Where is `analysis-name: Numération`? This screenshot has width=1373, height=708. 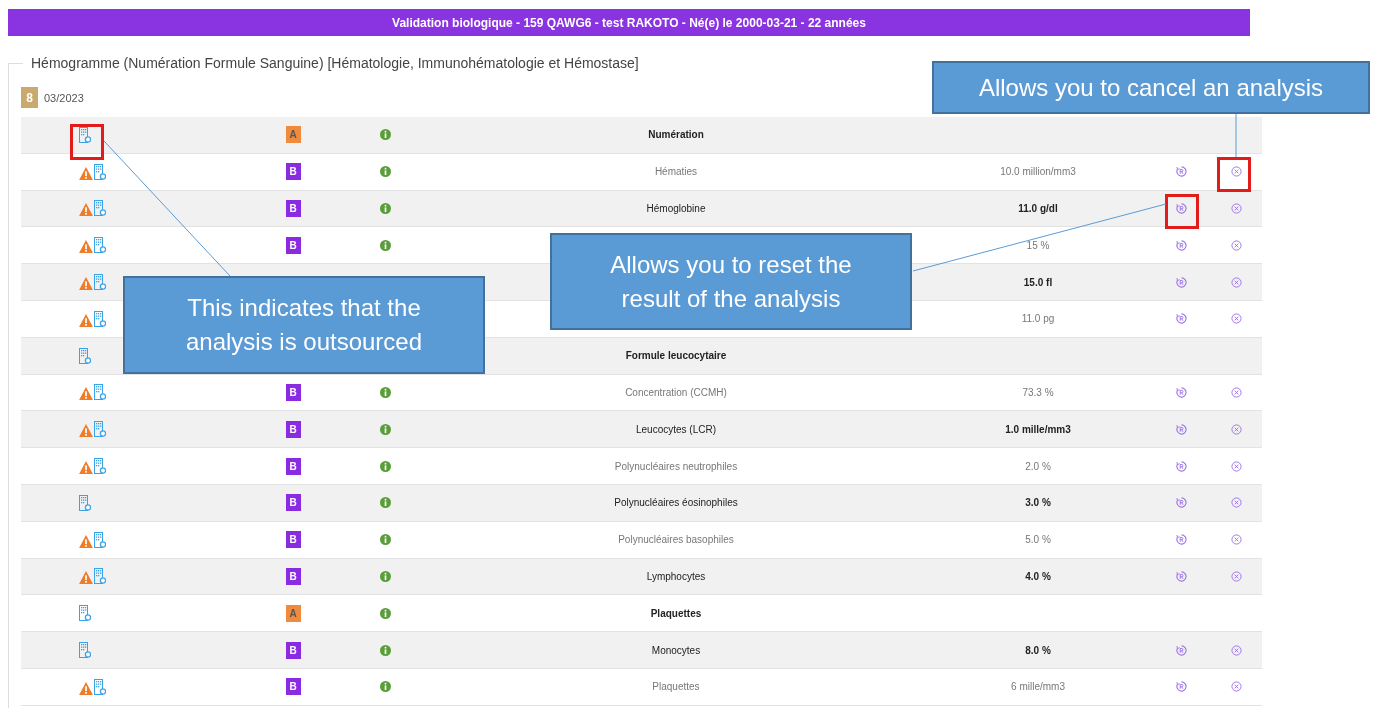
analysis-name: Numération is located at coordinates (676, 135).